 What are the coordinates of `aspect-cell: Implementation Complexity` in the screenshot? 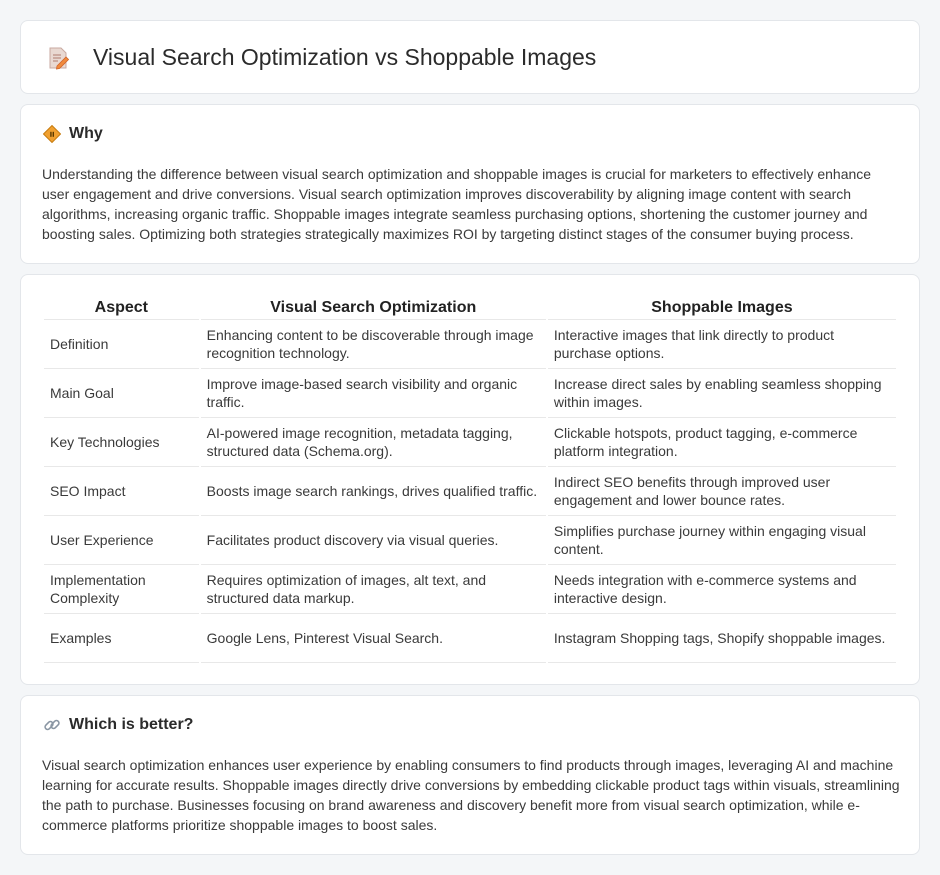 It's located at (121, 589).